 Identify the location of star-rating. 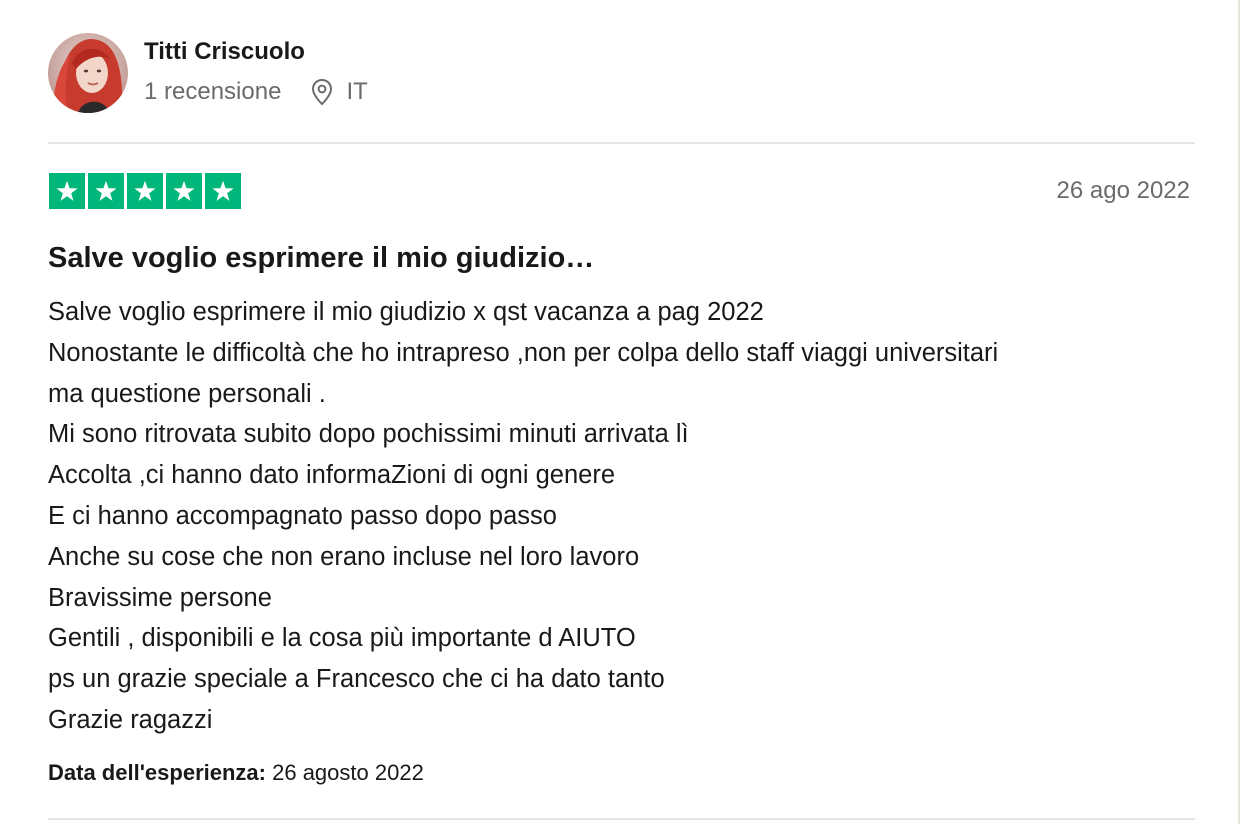
(145, 191).